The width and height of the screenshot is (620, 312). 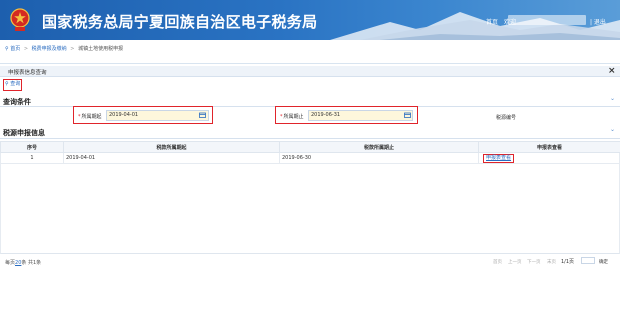 What do you see at coordinates (534, 262) in the screenshot?
I see `pager-next: 下一页` at bounding box center [534, 262].